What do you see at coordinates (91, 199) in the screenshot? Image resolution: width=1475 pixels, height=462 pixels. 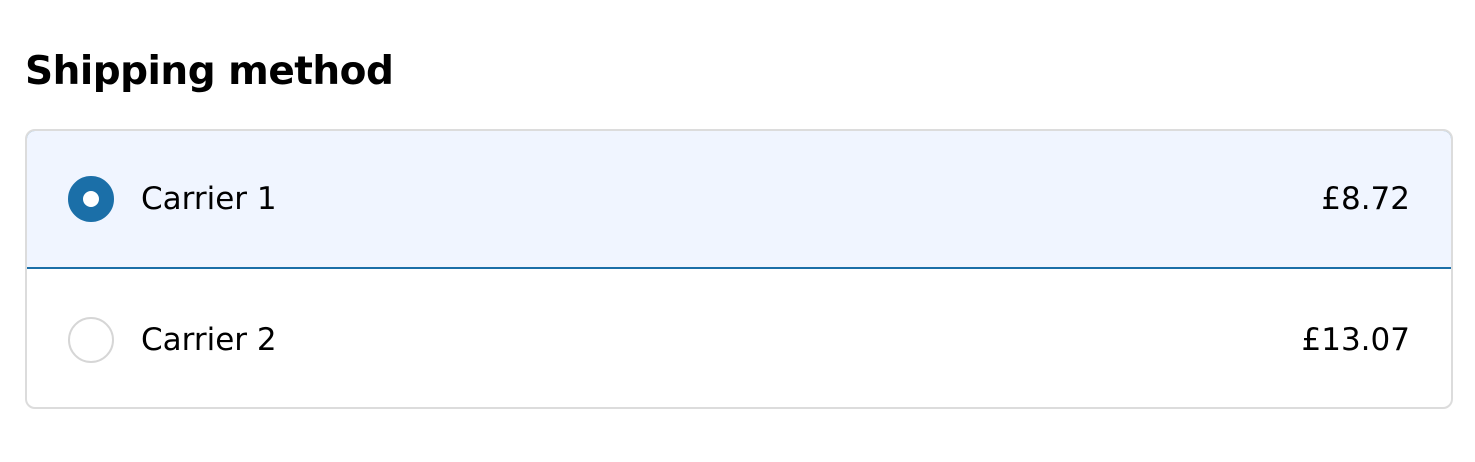 I see `radio-button-selected` at bounding box center [91, 199].